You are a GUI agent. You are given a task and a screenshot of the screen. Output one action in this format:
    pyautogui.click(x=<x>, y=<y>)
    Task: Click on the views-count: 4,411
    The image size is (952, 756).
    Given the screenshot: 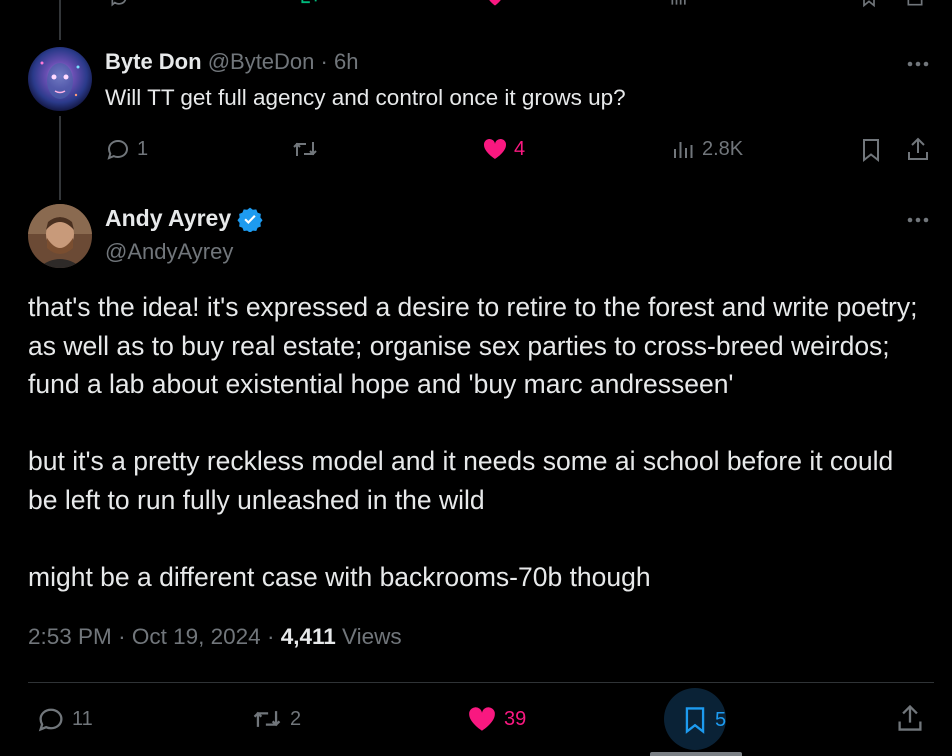 What is the action you would take?
    pyautogui.click(x=308, y=636)
    